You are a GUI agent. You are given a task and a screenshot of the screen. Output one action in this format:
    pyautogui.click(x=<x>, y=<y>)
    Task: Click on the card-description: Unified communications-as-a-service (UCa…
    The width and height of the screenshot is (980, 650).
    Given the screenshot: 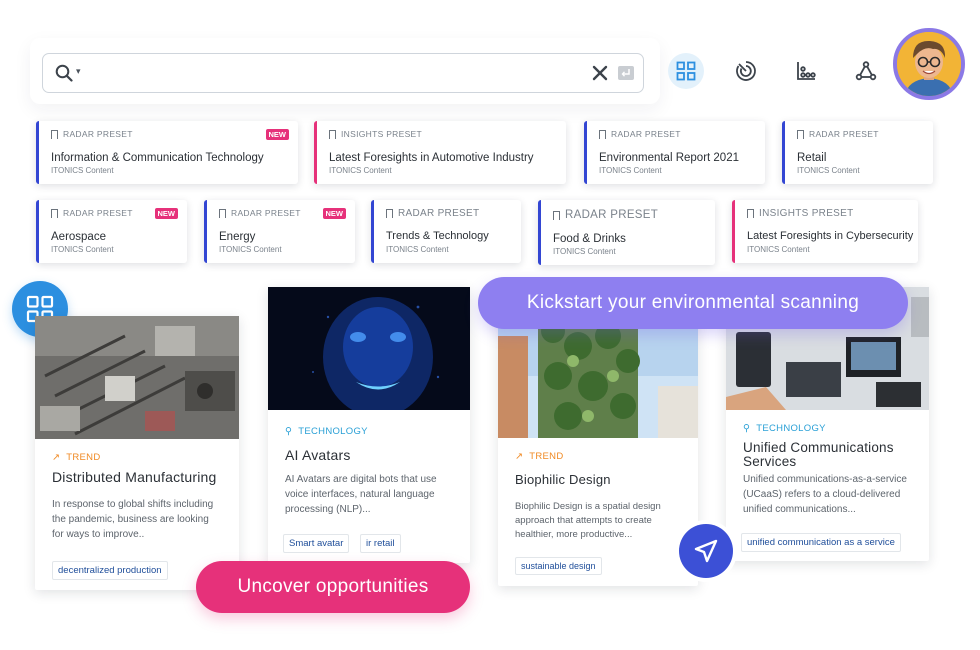 What is the action you would take?
    pyautogui.click(x=825, y=494)
    